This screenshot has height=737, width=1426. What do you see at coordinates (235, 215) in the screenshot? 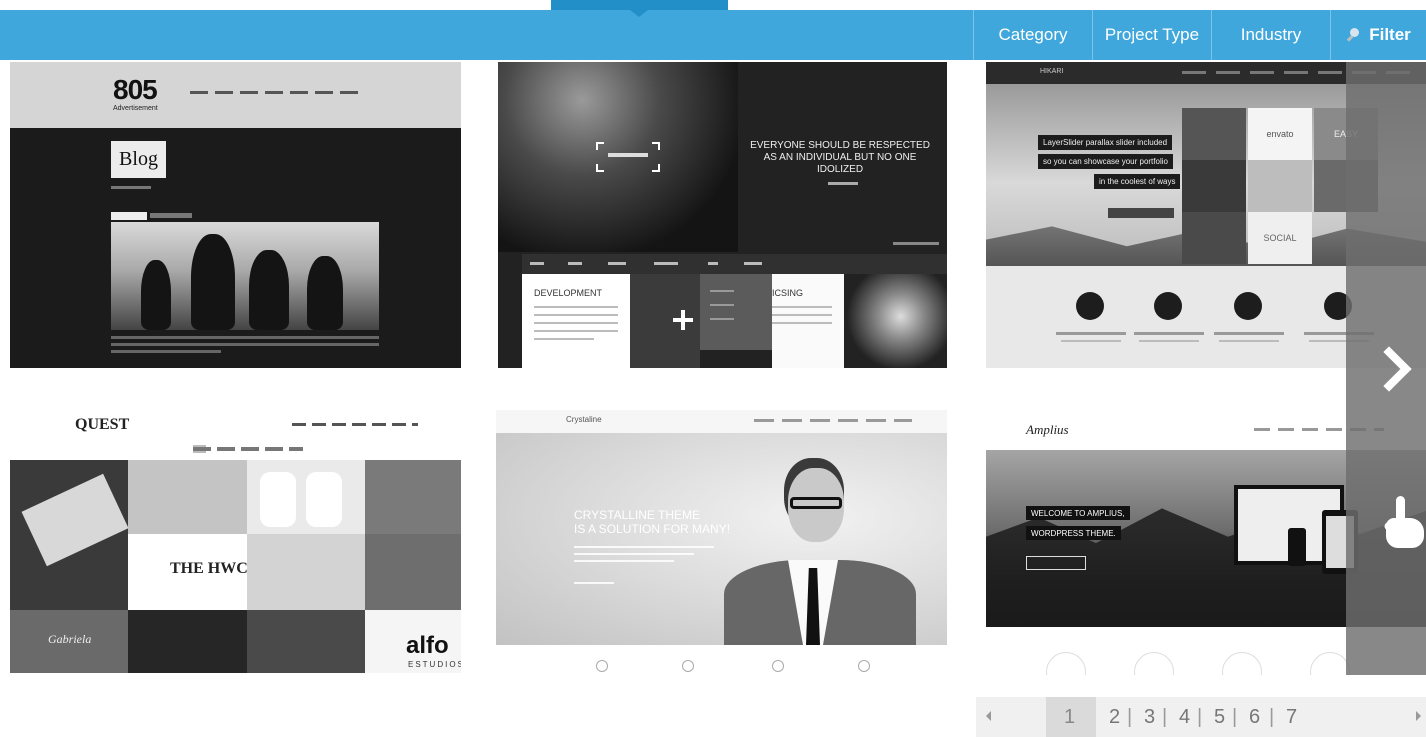
I see `portfolio-thumb-805: 805 Advertisement Blog` at bounding box center [235, 215].